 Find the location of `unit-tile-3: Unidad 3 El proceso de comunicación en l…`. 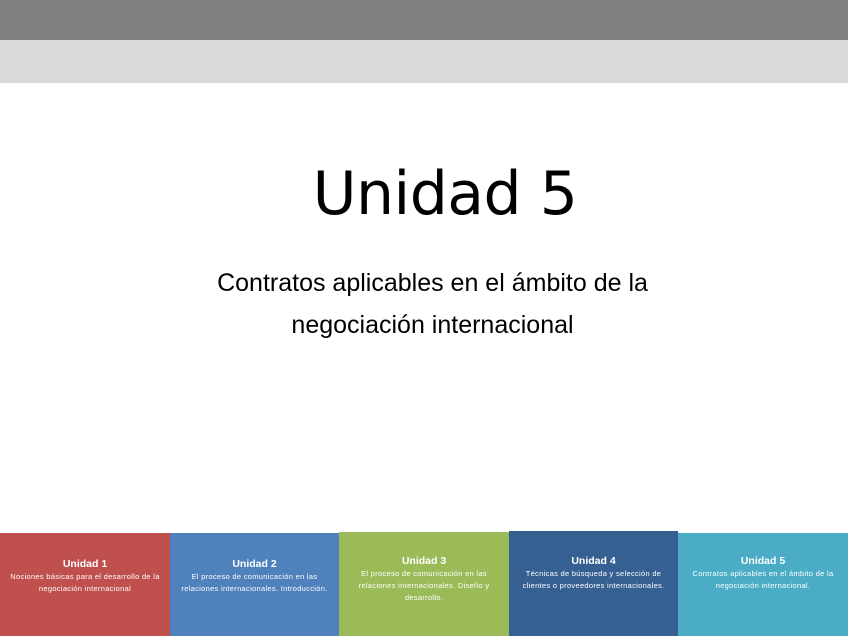

unit-tile-3: Unidad 3 El proceso de comunicación en l… is located at coordinates (424, 584).